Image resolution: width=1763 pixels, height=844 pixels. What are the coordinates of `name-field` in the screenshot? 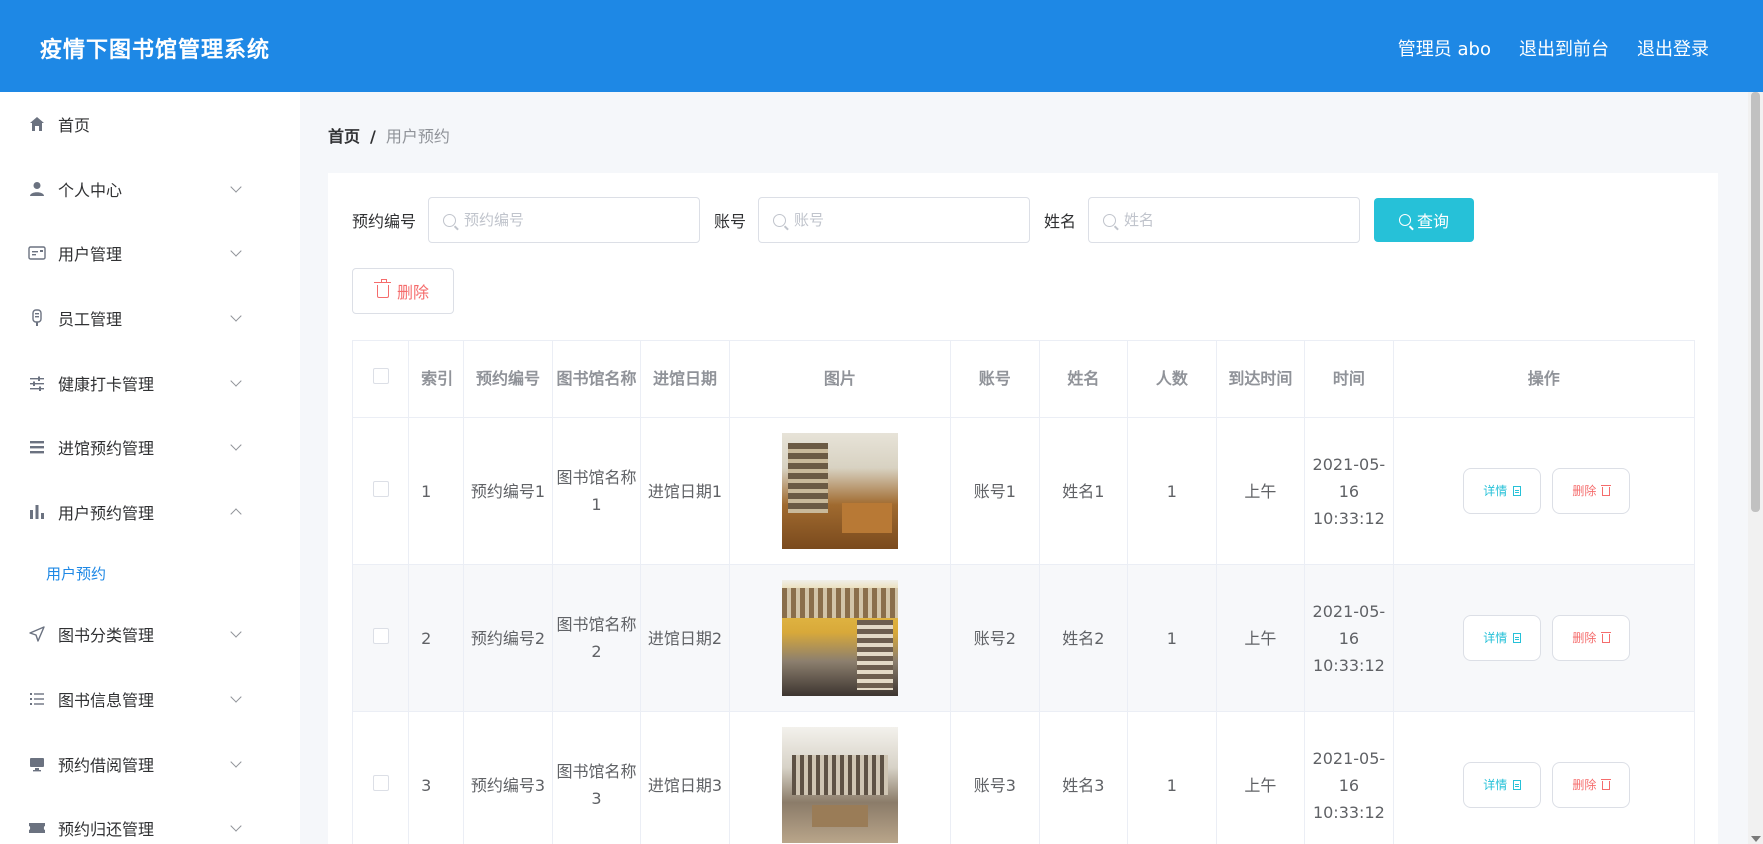 It's located at (1224, 220).